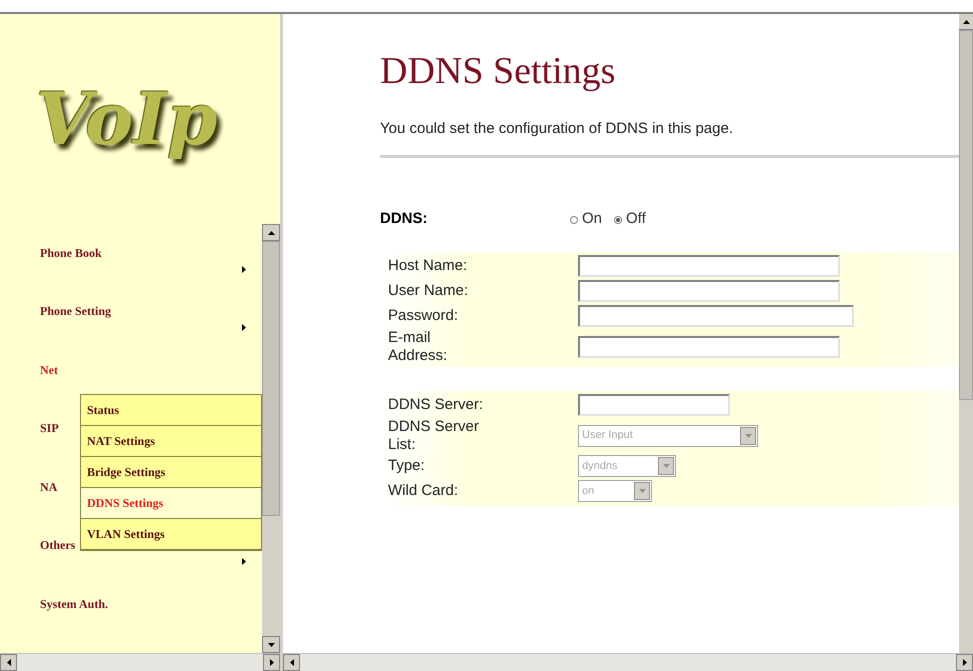 The image size is (973, 671). I want to click on menu-link: Net, so click(49, 369).